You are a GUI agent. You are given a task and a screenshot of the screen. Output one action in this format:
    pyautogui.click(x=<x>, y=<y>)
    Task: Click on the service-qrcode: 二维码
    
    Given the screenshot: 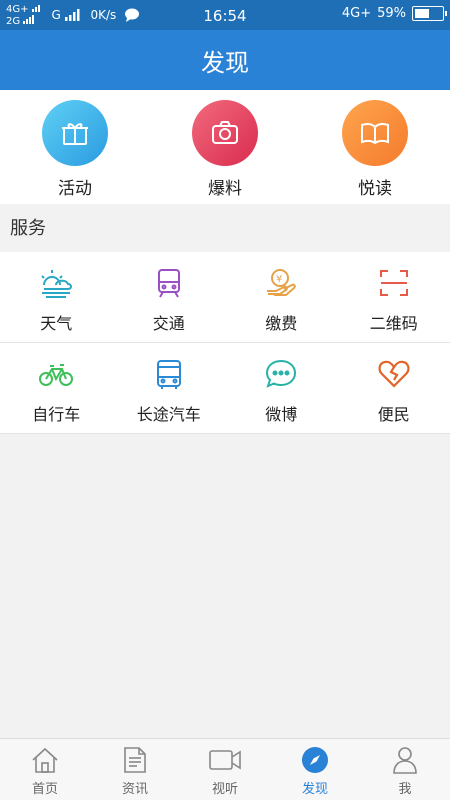 What is the action you would take?
    pyautogui.click(x=394, y=297)
    